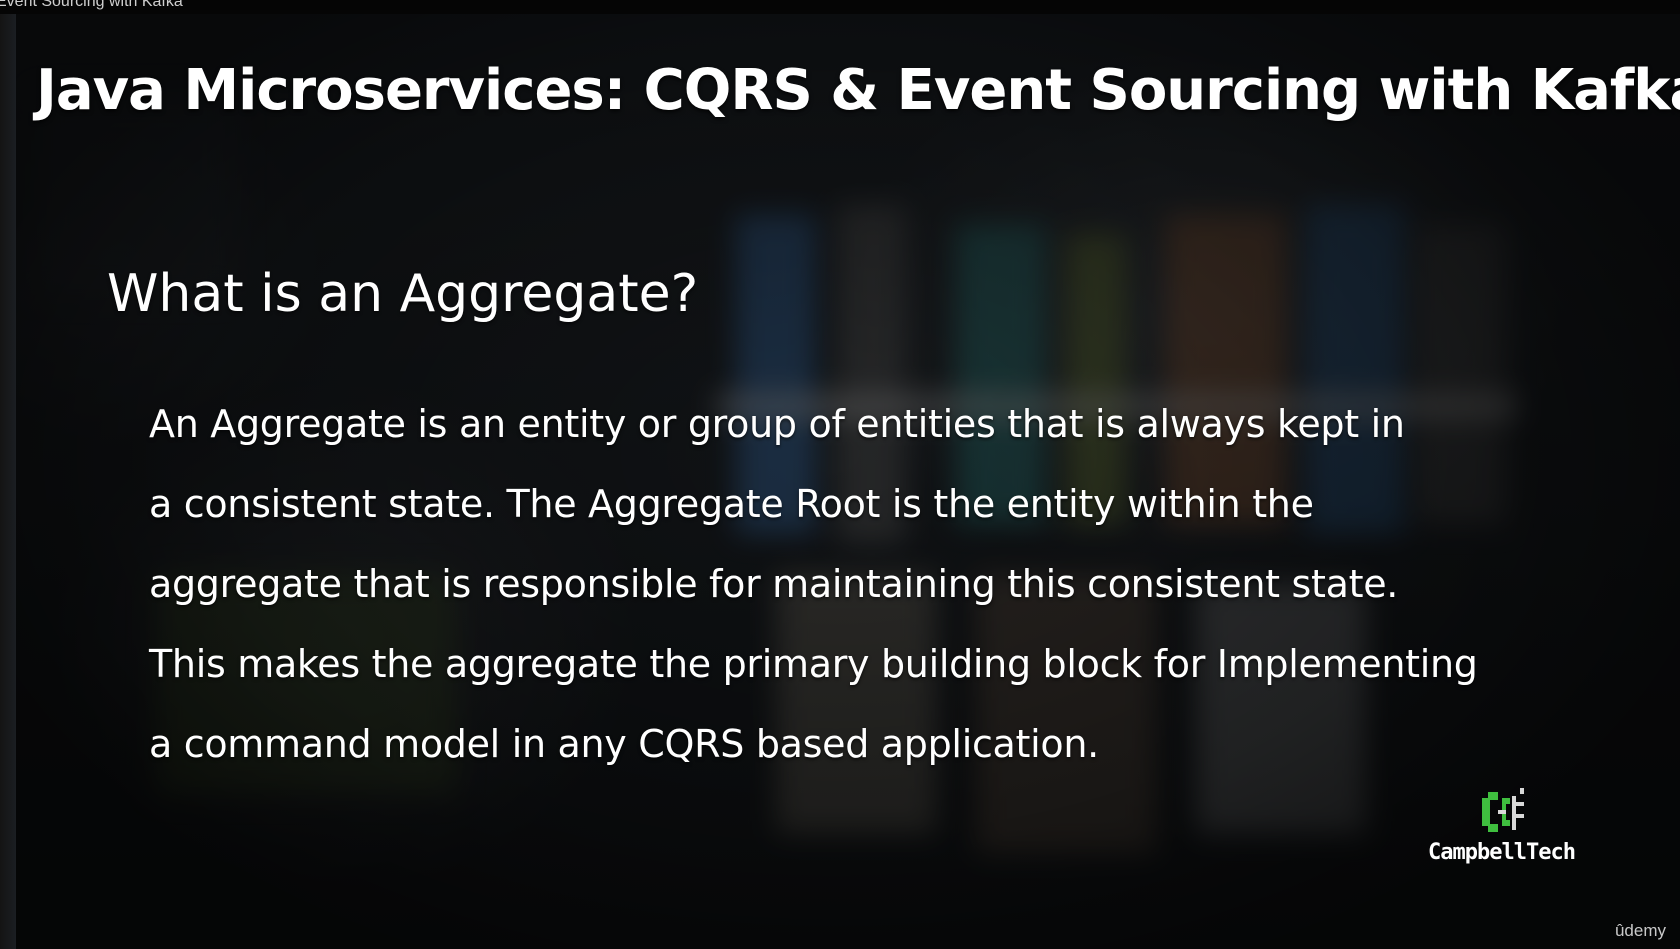  I want to click on brand-logo: CampbellTech, so click(1502, 844).